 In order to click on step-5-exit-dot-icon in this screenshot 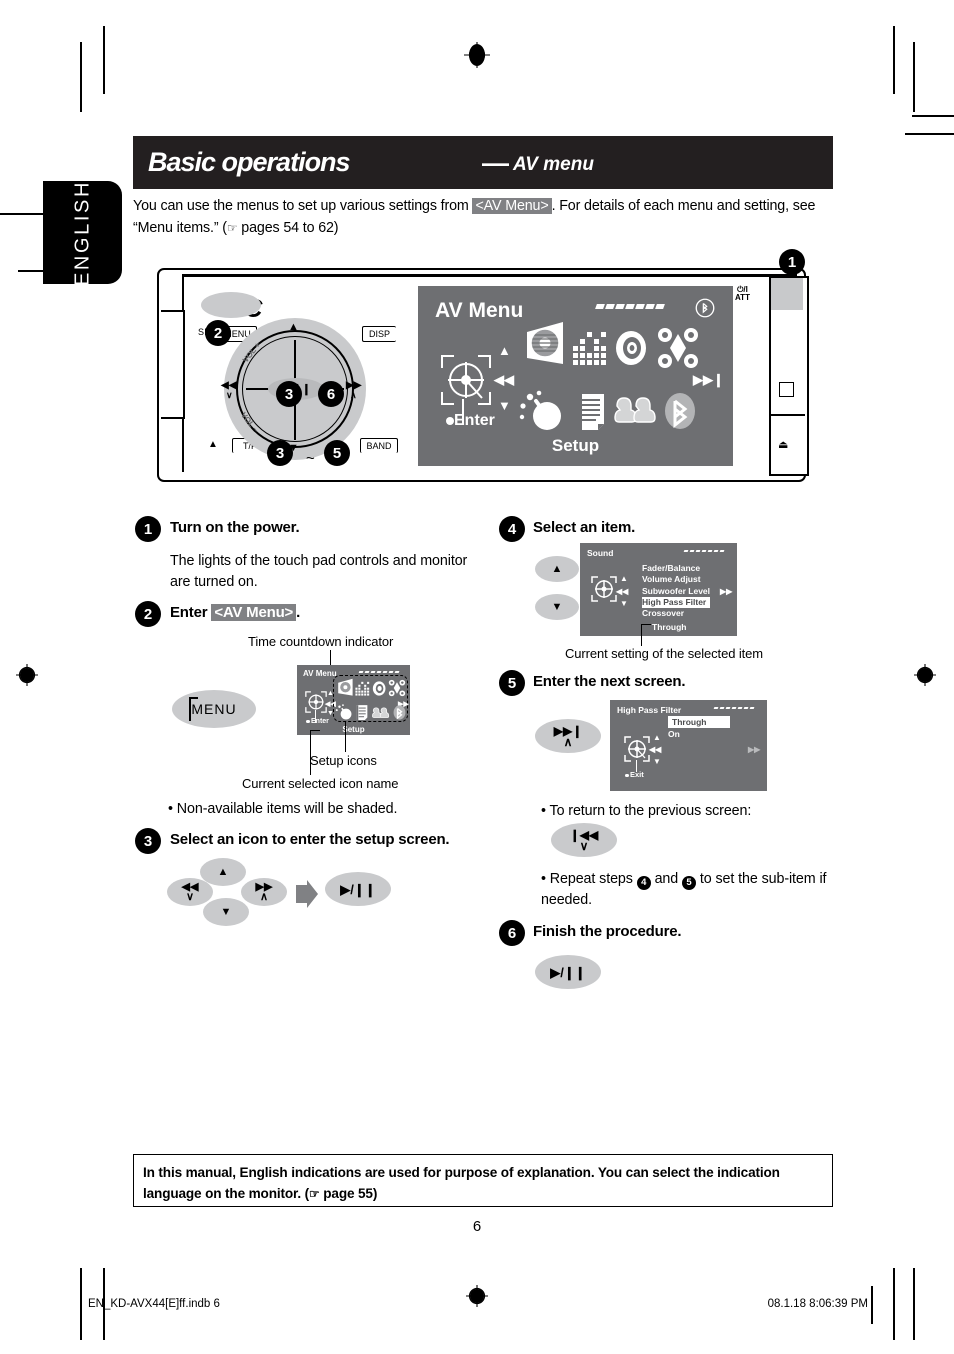, I will do `click(627, 775)`.